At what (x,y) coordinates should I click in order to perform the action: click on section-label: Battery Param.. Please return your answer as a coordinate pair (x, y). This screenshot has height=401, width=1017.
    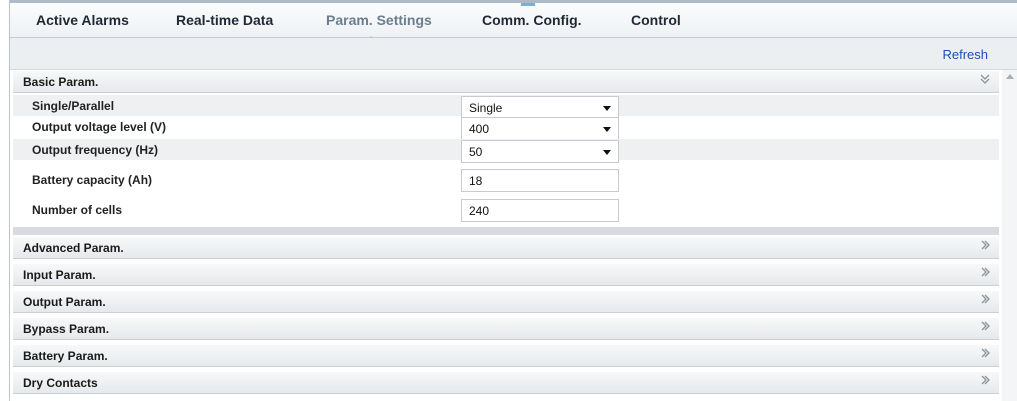
    Looking at the image, I should click on (65, 356).